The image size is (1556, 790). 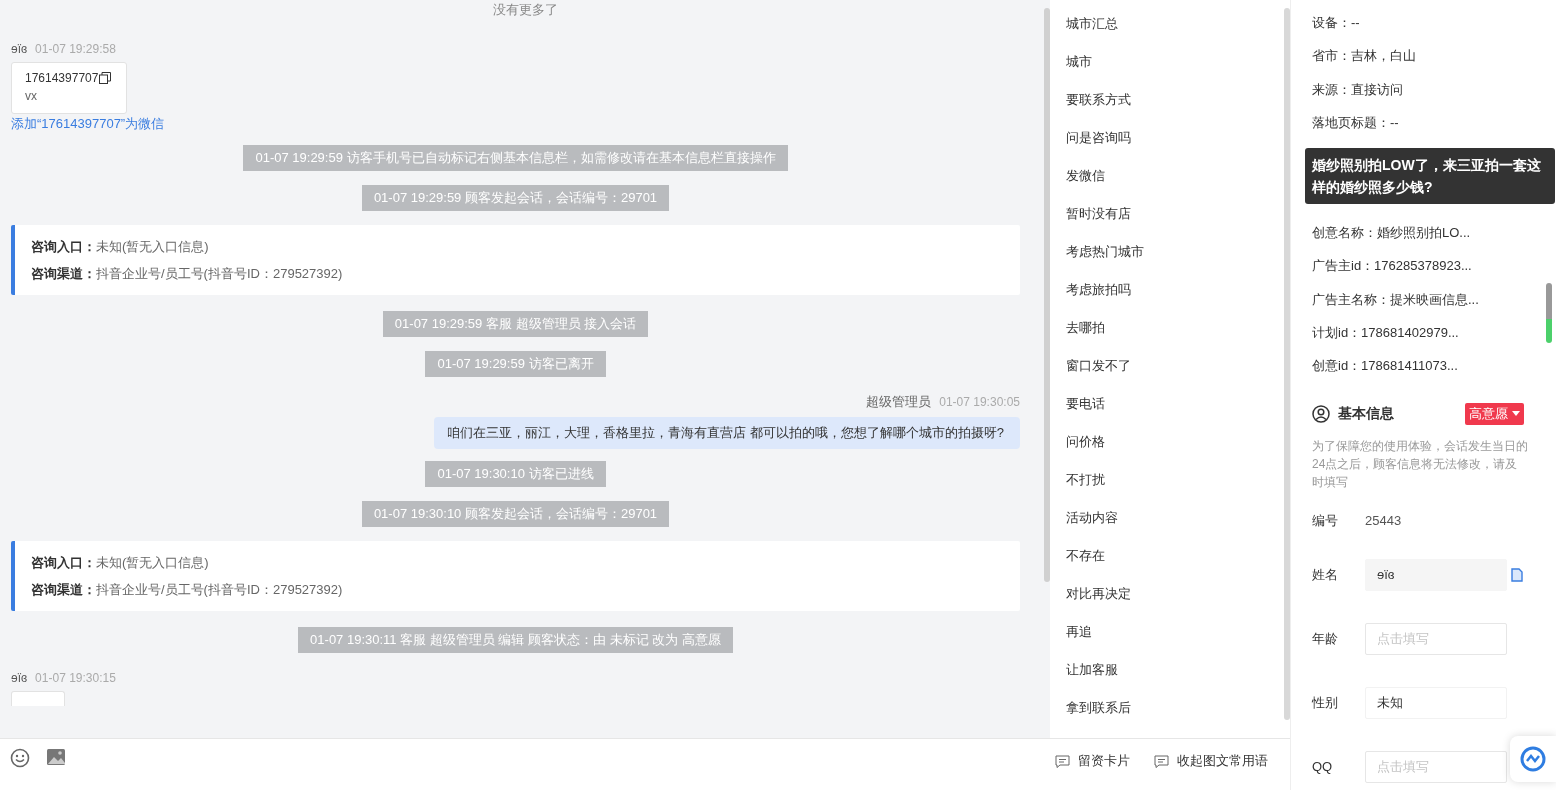 What do you see at coordinates (1170, 62) in the screenshot?
I see `quick-phrase-item: 城市` at bounding box center [1170, 62].